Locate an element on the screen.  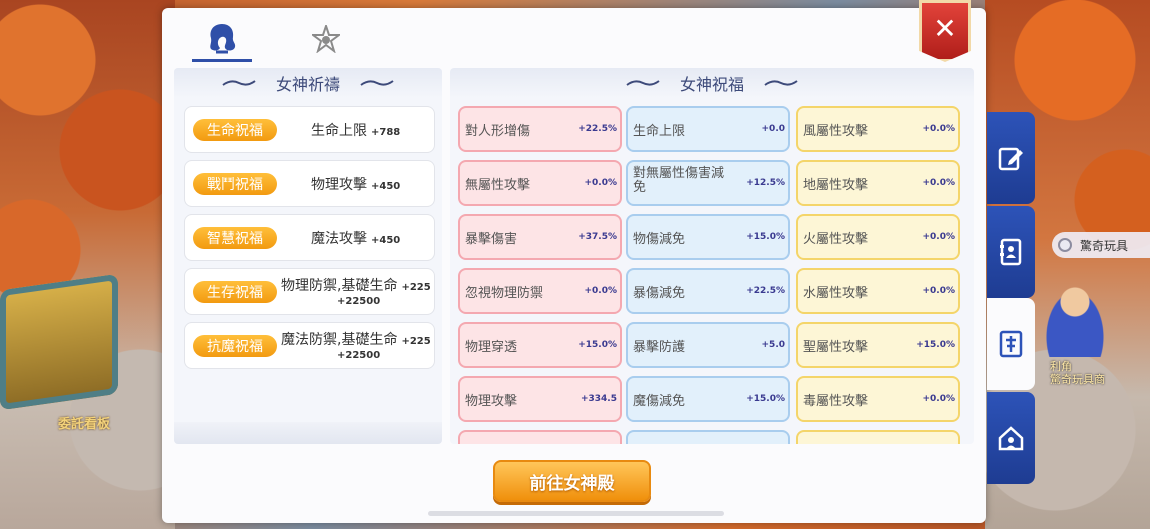
contacts-book-icon is located at coordinates (1011, 252).